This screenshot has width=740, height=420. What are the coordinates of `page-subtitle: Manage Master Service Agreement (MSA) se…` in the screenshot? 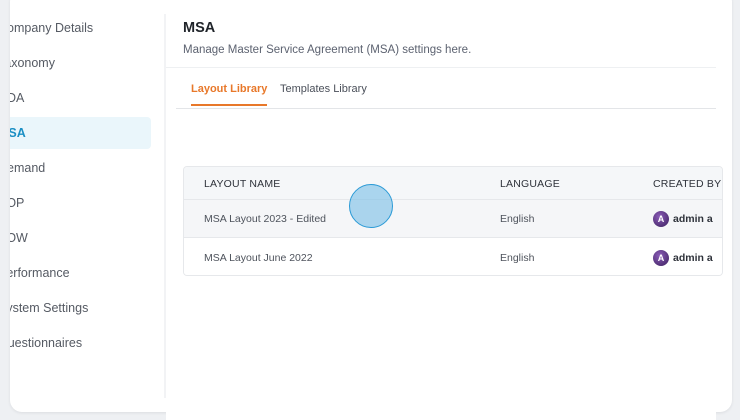 It's located at (327, 50).